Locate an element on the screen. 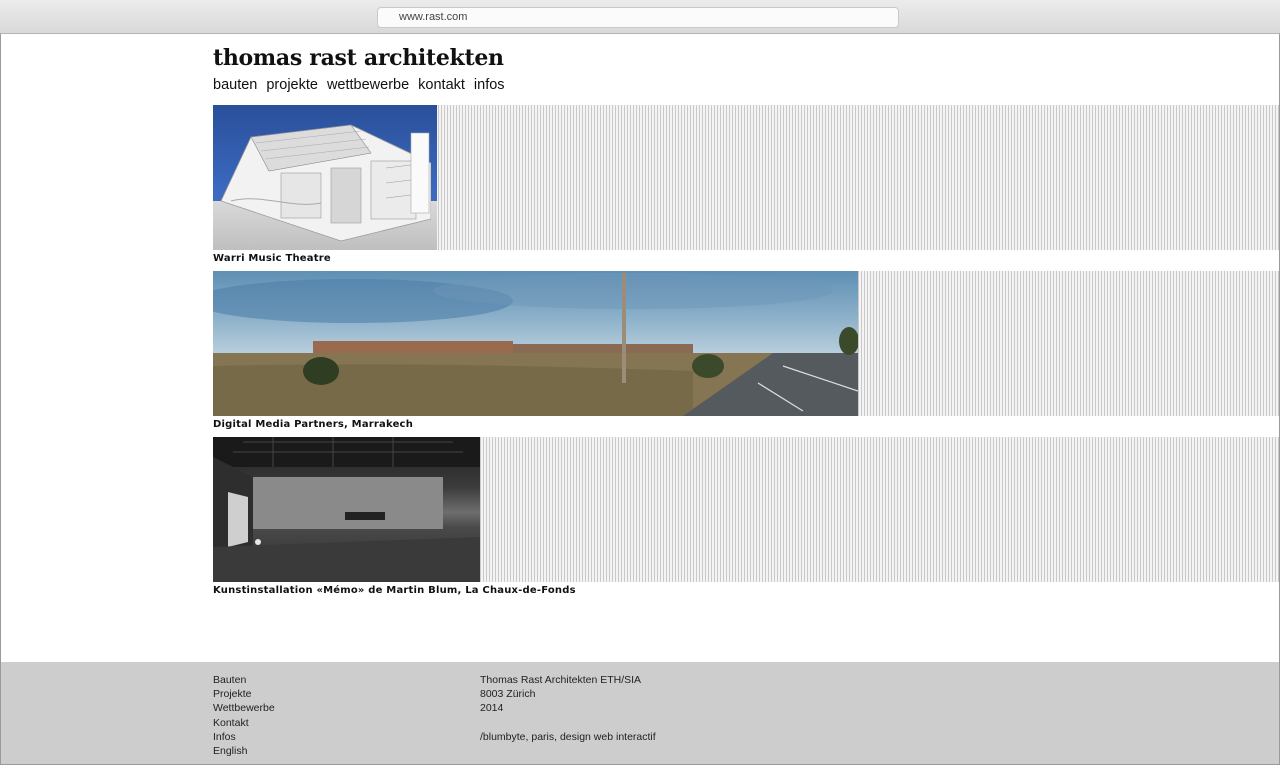 The height and width of the screenshot is (765, 1280). nav-infos: infos is located at coordinates (489, 85).